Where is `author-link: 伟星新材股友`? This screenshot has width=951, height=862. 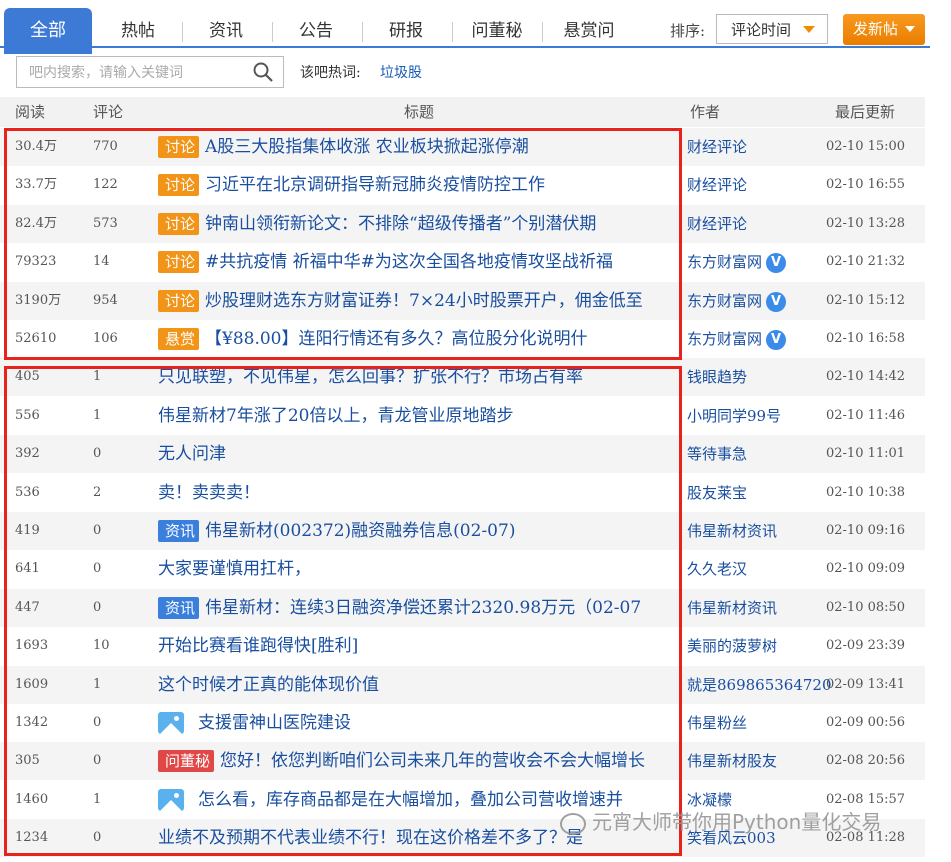 author-link: 伟星新材股友 is located at coordinates (732, 761).